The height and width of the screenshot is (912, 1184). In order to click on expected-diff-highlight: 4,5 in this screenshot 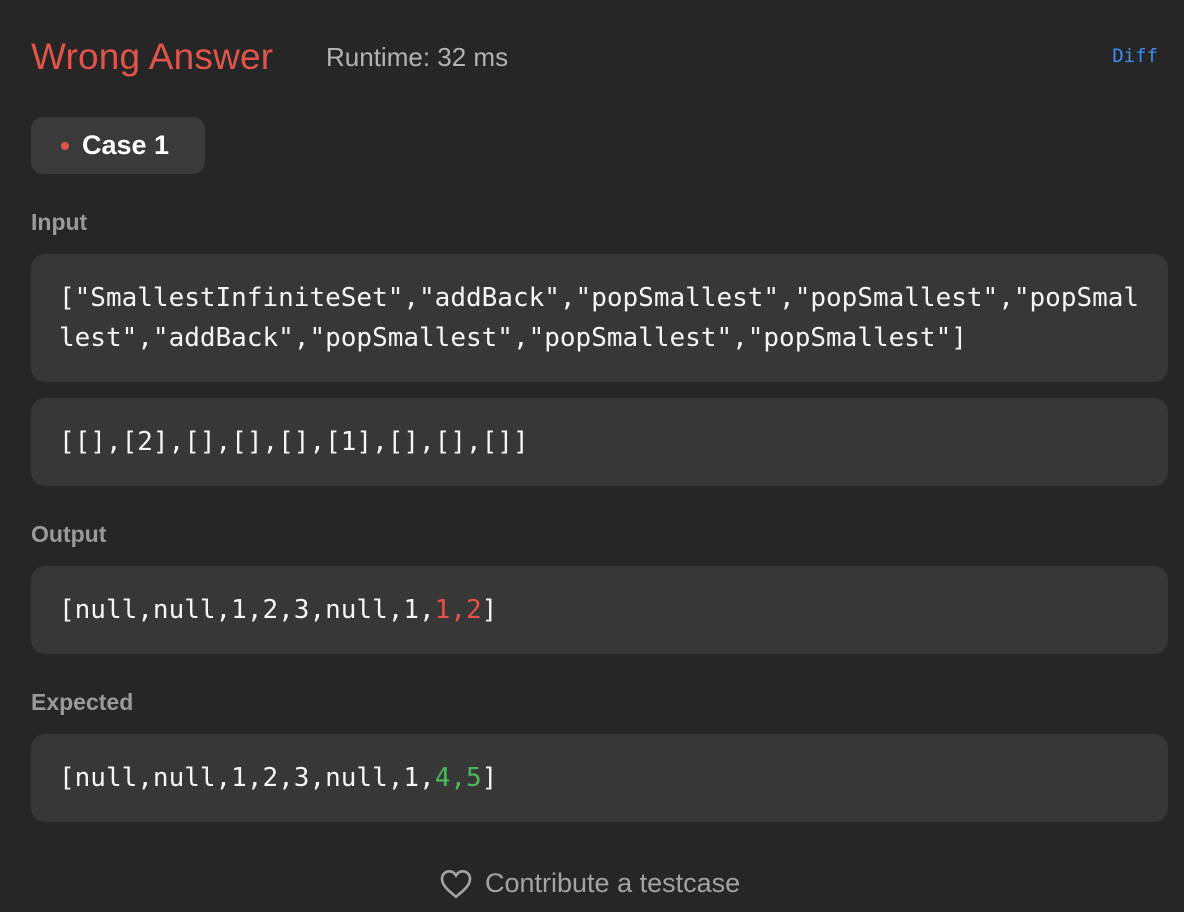, I will do `click(458, 778)`.